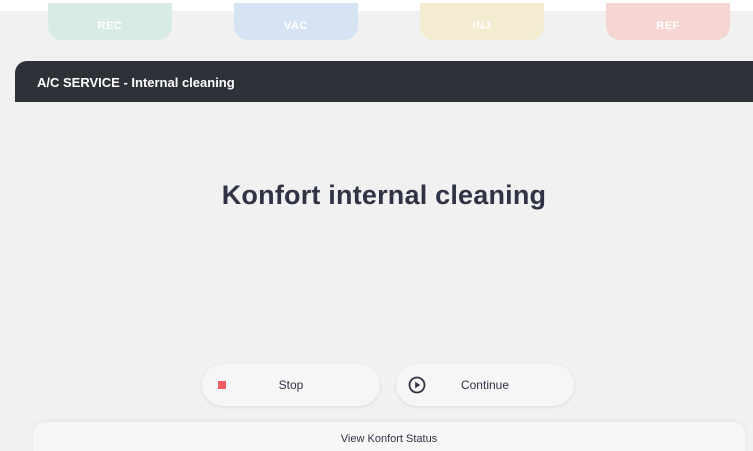 The width and height of the screenshot is (753, 451). I want to click on view-status-button: View Konfort Status, so click(389, 436).